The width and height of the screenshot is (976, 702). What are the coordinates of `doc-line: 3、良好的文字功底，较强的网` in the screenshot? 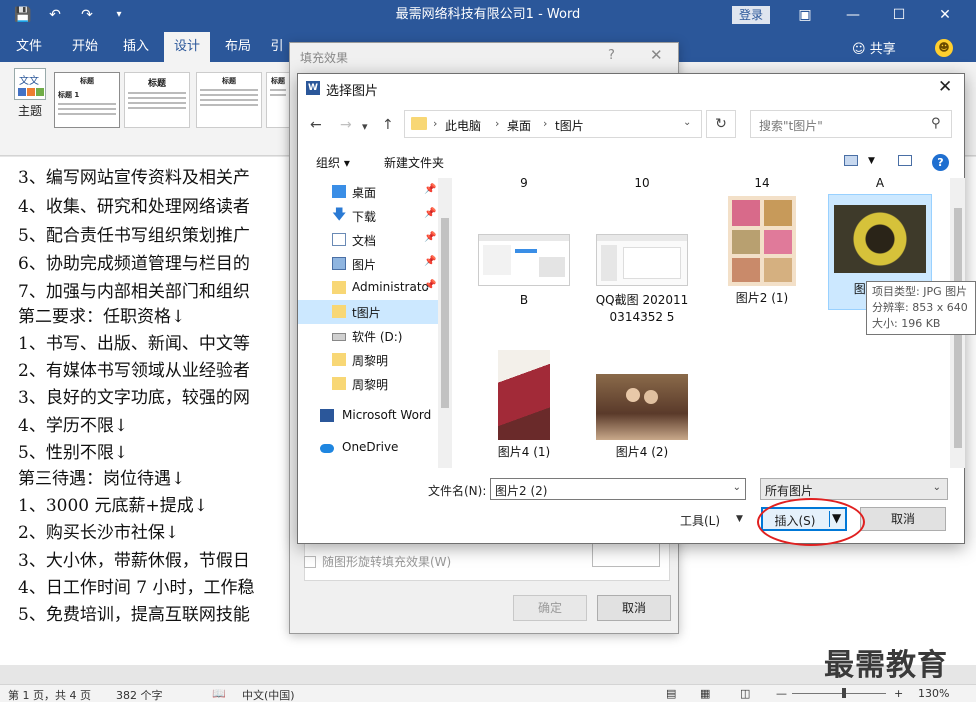 It's located at (134, 398).